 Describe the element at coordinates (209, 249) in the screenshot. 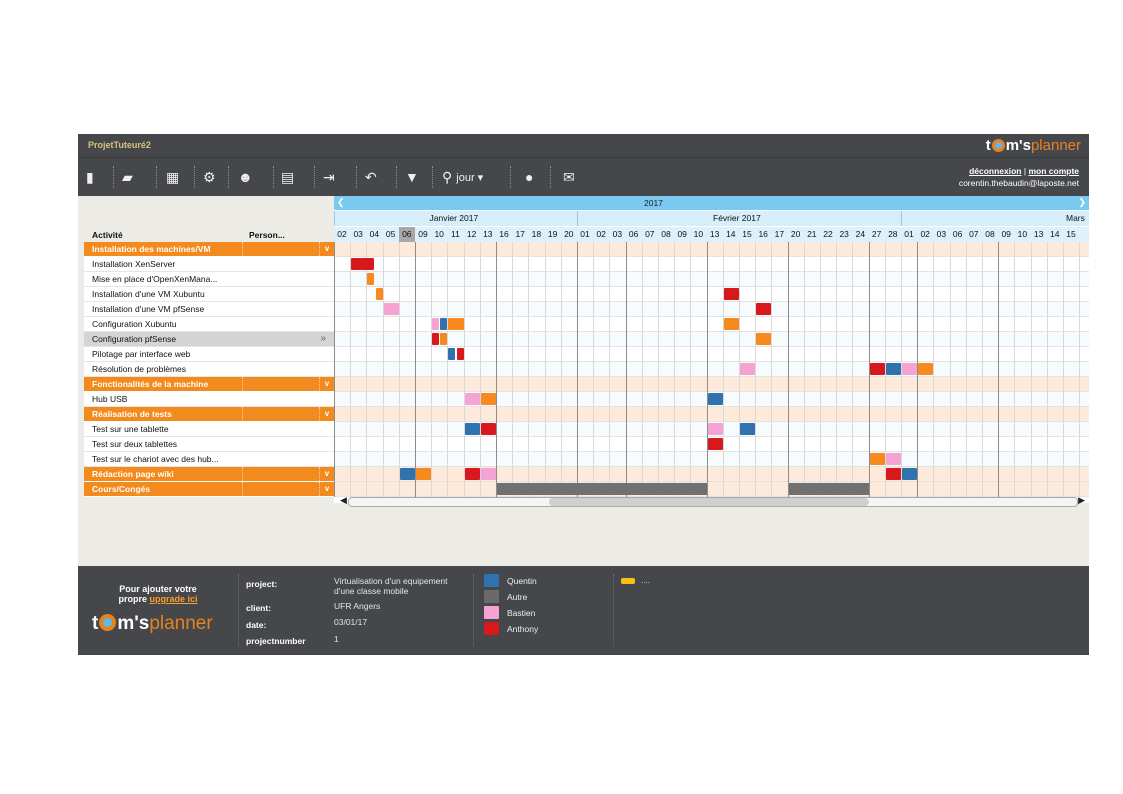

I see `task-group-row: Installation des machines/VM v` at that location.